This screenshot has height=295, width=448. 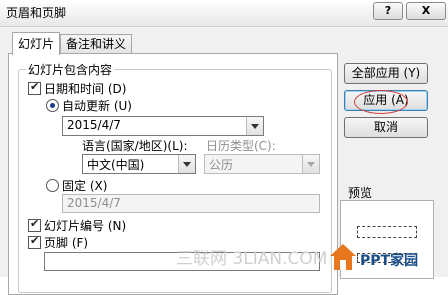 What do you see at coordinates (389, 261) in the screenshot?
I see `watermark-logo-text: PPT家园` at bounding box center [389, 261].